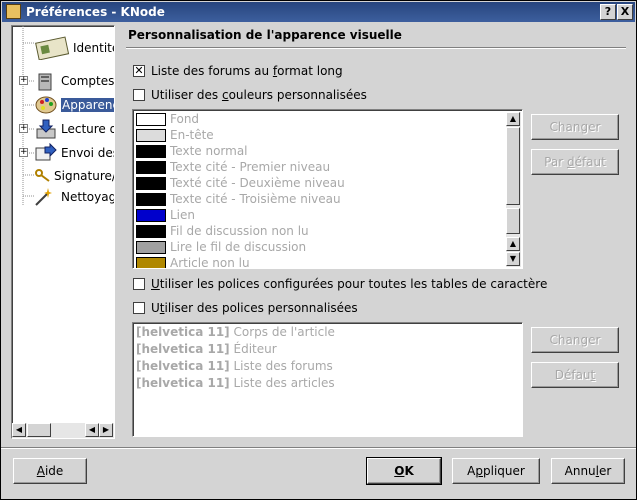  I want to click on color-name: Fil de discussion non lu, so click(239, 231).